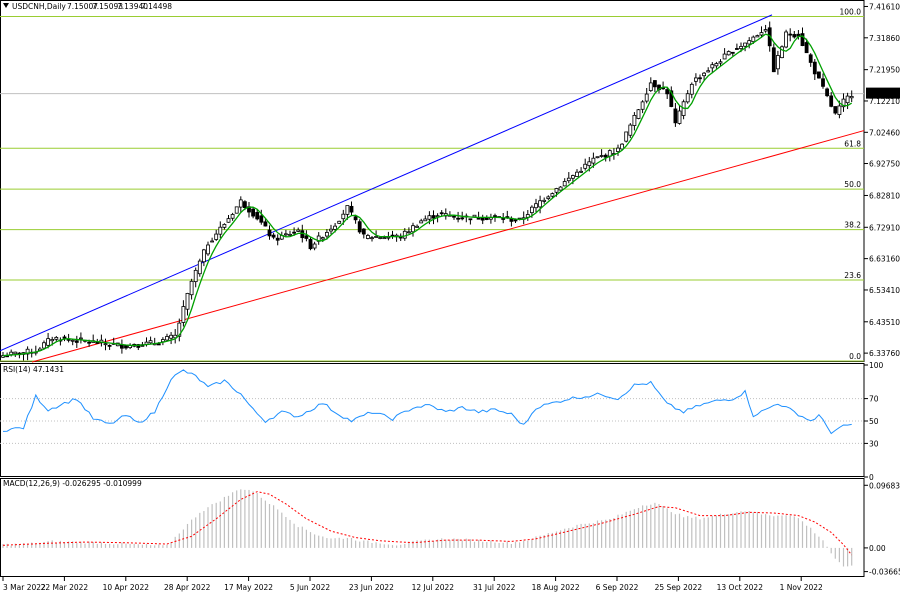  I want to click on price-tick-label: 6.63160, so click(884, 259).